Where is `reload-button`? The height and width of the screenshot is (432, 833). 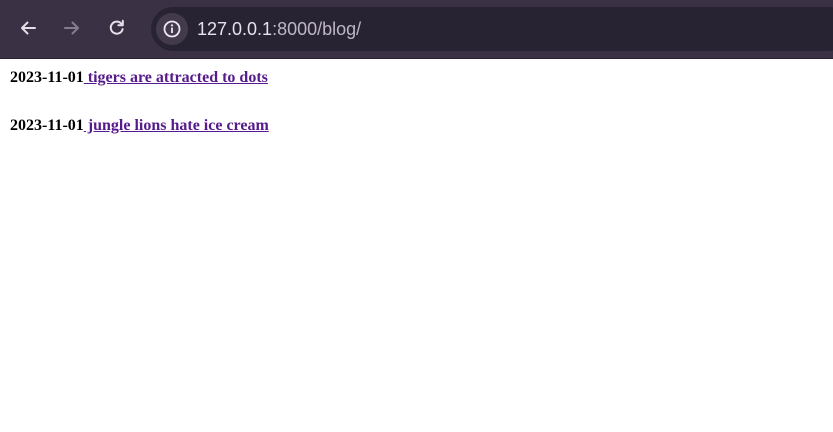 reload-button is located at coordinates (117, 28).